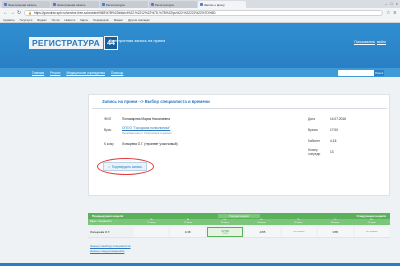 This screenshot has width=400, height=266. What do you see at coordinates (41, 20) in the screenshot?
I see `bookmark-item: Яндекс` at bounding box center [41, 20].